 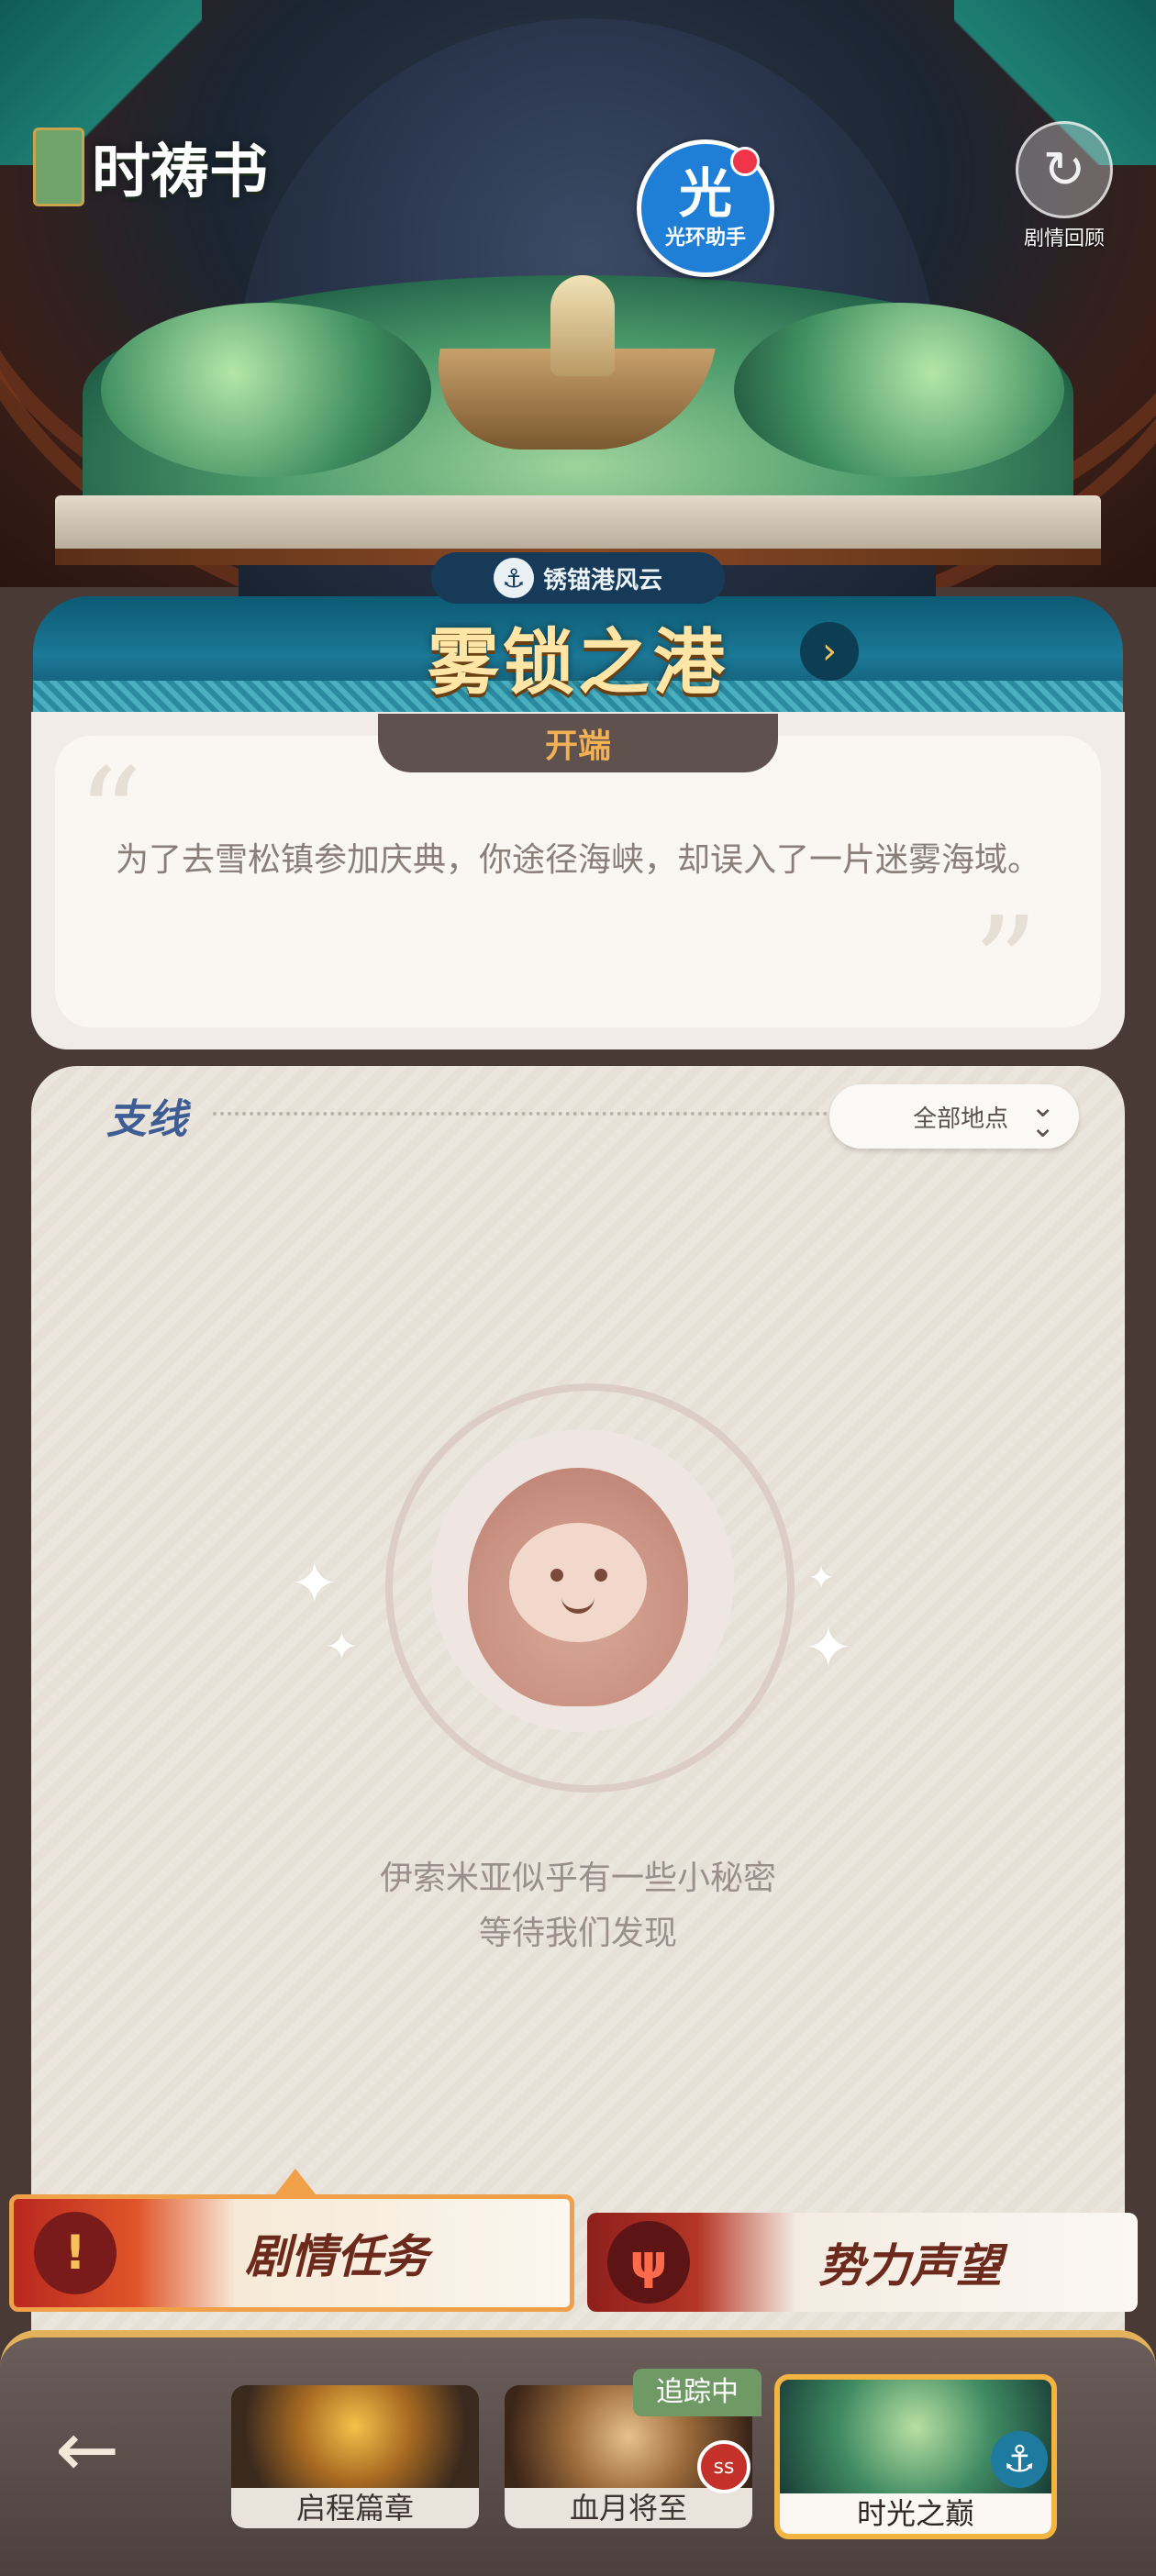 I want to click on story-replay-button: ↻ 剧情回顾, so click(x=1064, y=190).